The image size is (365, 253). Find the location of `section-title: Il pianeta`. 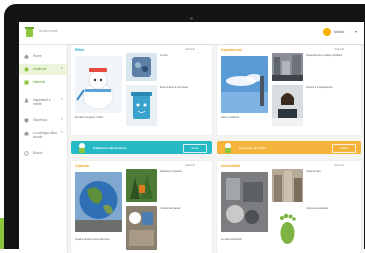

section-title: Il pianeta is located at coordinates (82, 166).